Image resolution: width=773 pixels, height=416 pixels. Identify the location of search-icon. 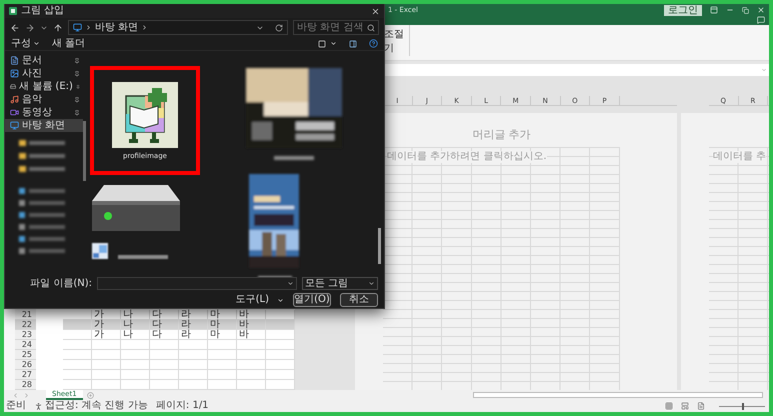
(371, 28).